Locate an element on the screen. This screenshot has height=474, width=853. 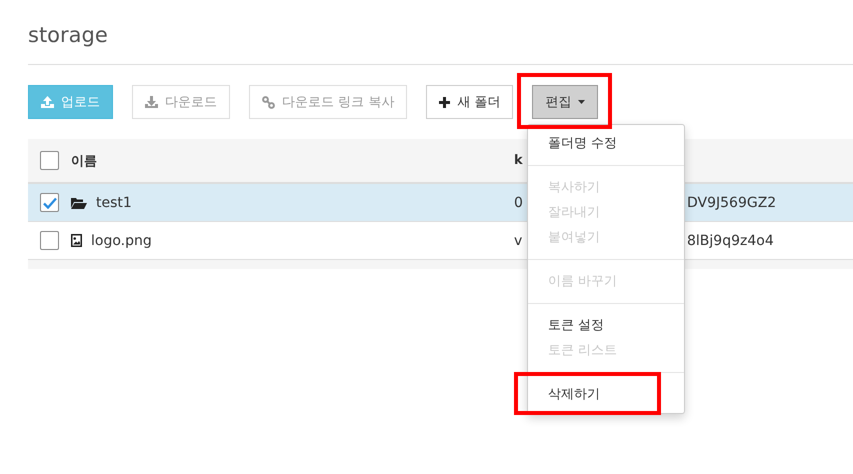
caret-icon is located at coordinates (582, 102).